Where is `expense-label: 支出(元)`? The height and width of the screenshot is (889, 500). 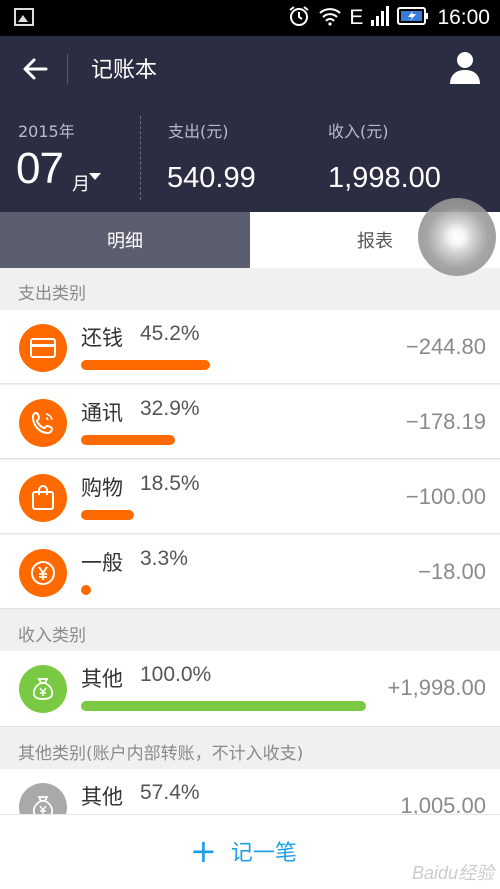 expense-label: 支出(元) is located at coordinates (198, 131).